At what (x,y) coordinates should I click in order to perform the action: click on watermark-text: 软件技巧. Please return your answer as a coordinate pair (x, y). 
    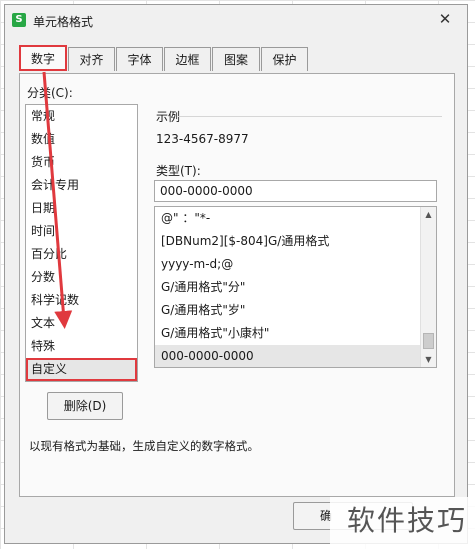
    Looking at the image, I should click on (406, 520).